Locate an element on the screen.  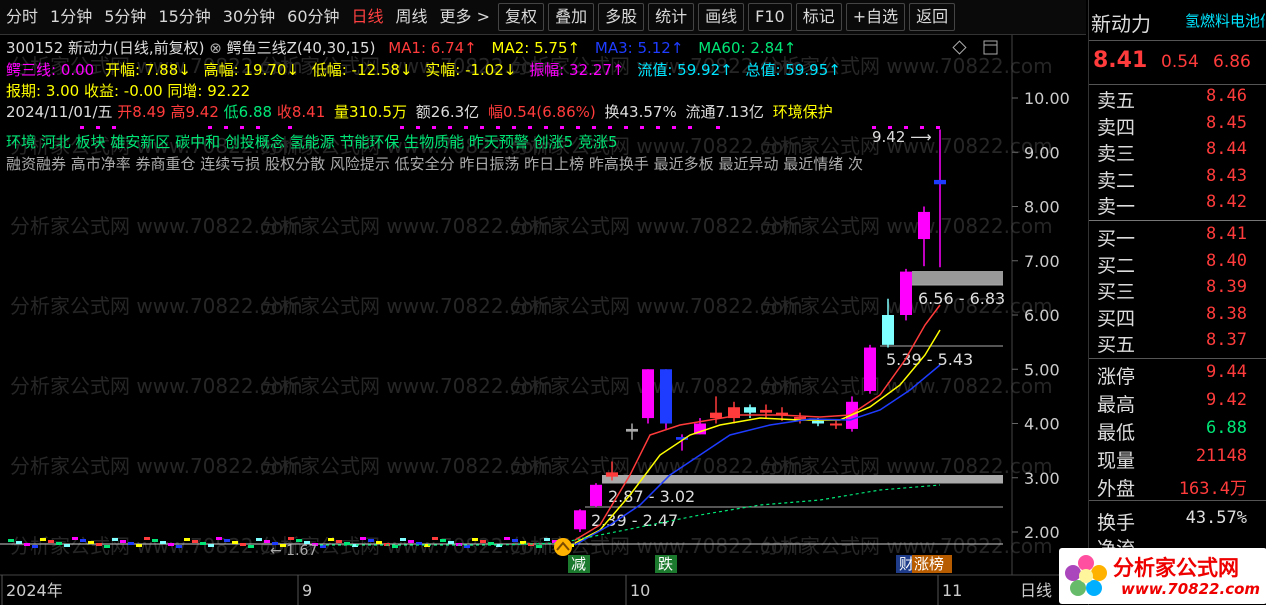
bar-concept: 环境保护 is located at coordinates (802, 112).